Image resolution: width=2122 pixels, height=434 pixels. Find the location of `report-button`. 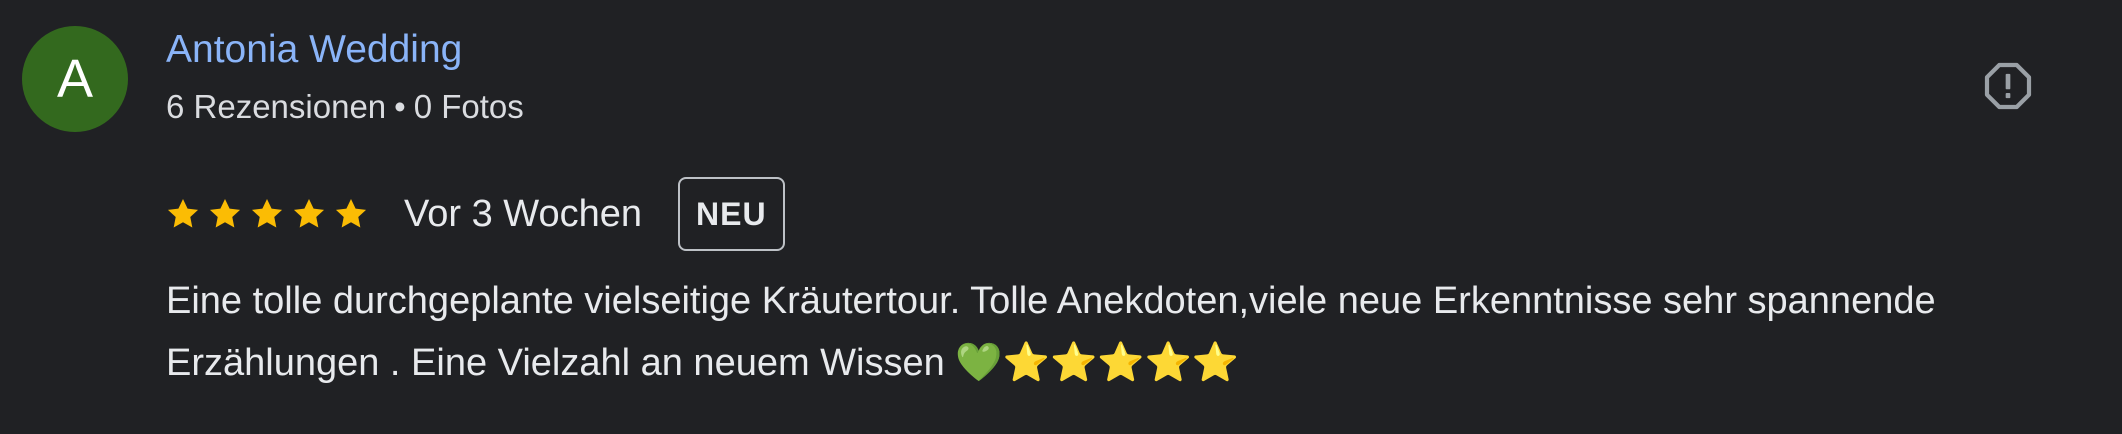

report-button is located at coordinates (2008, 86).